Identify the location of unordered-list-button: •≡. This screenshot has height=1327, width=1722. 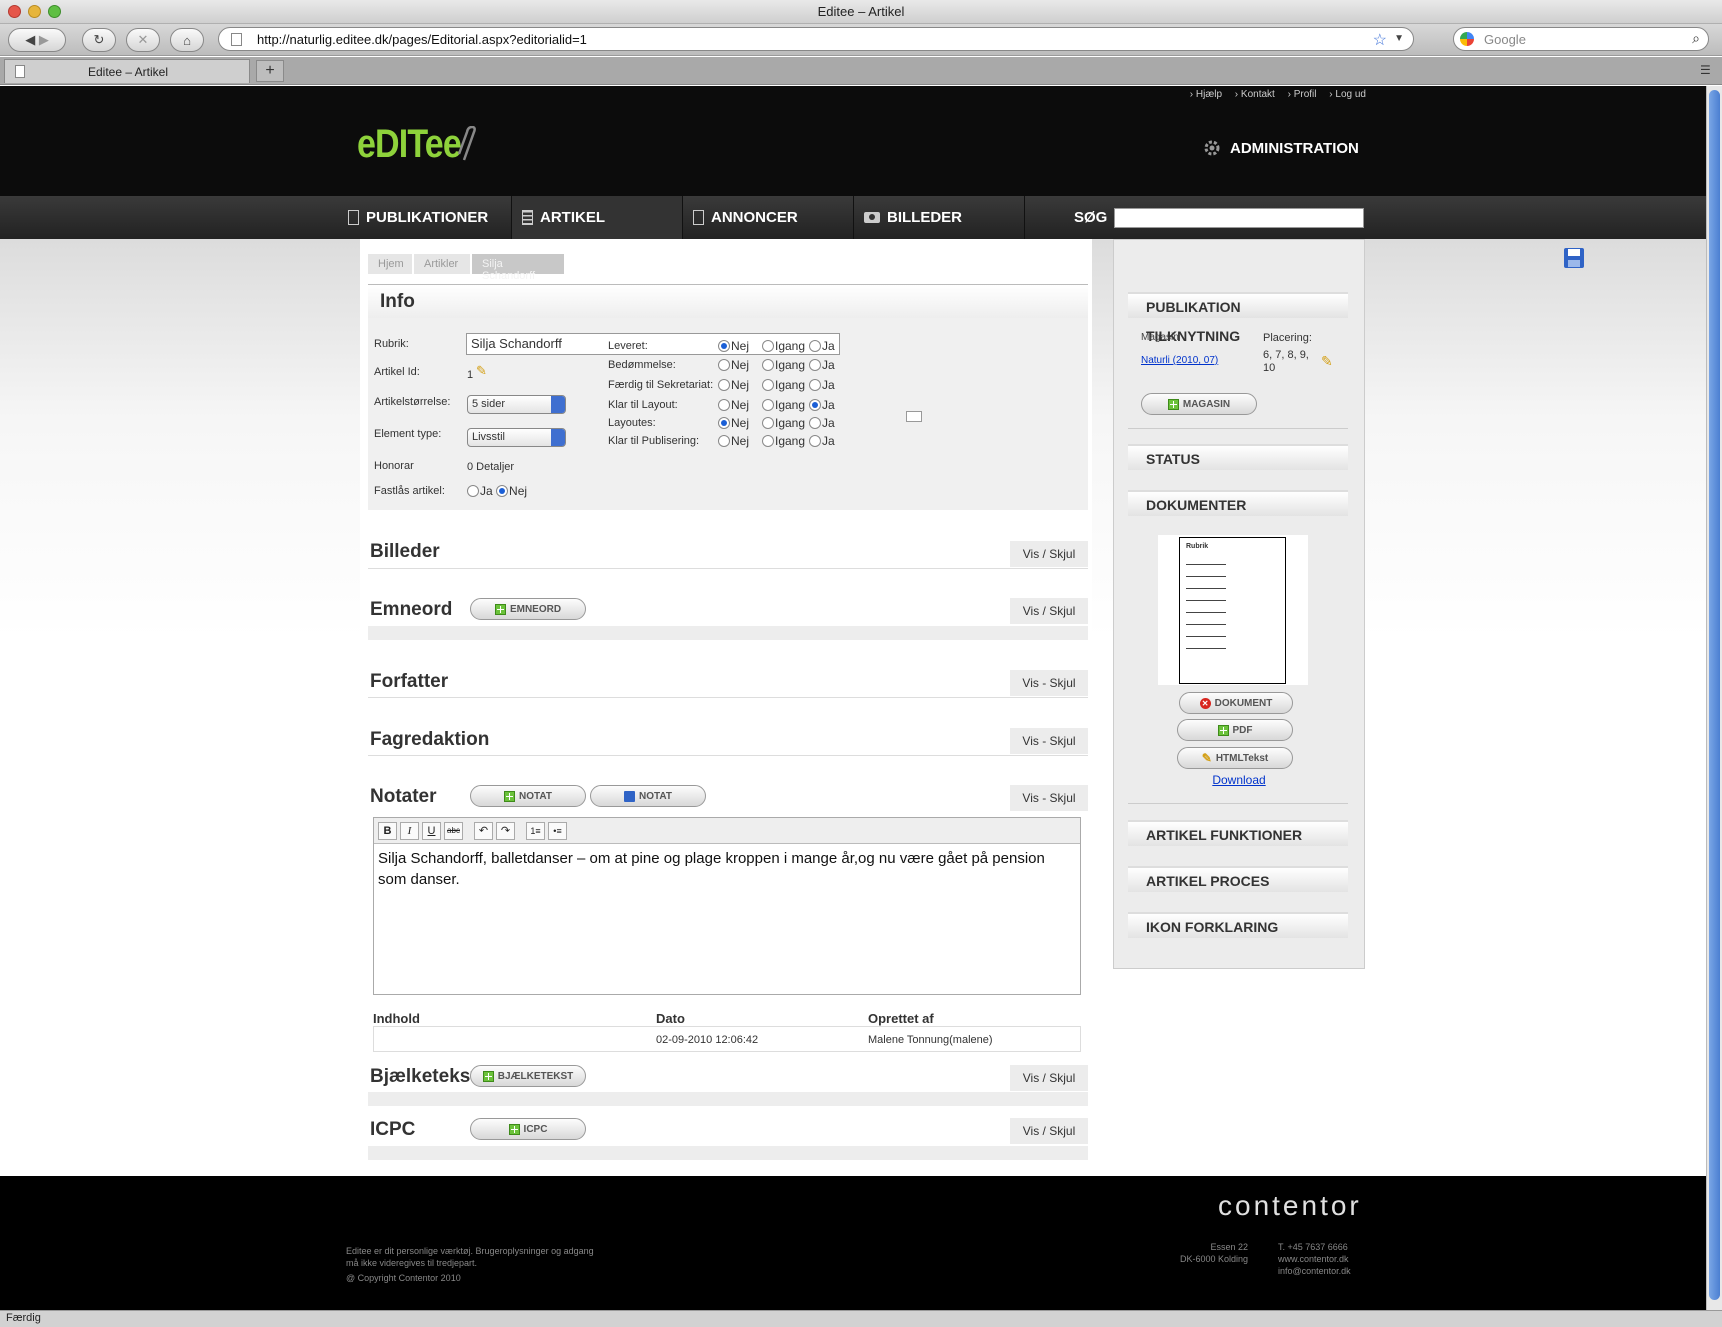
(557, 831).